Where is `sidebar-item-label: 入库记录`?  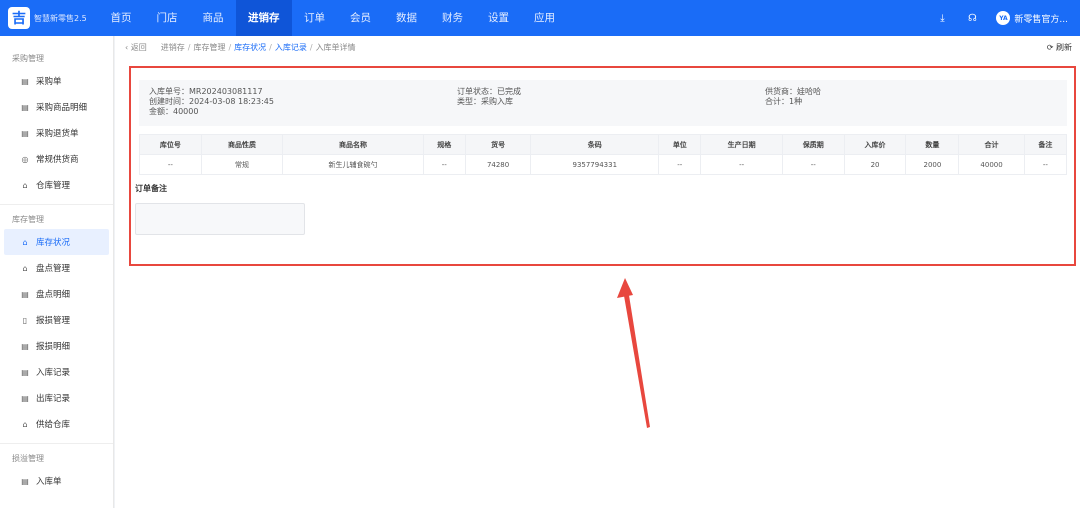
sidebar-item-label: 入库记录 is located at coordinates (53, 373).